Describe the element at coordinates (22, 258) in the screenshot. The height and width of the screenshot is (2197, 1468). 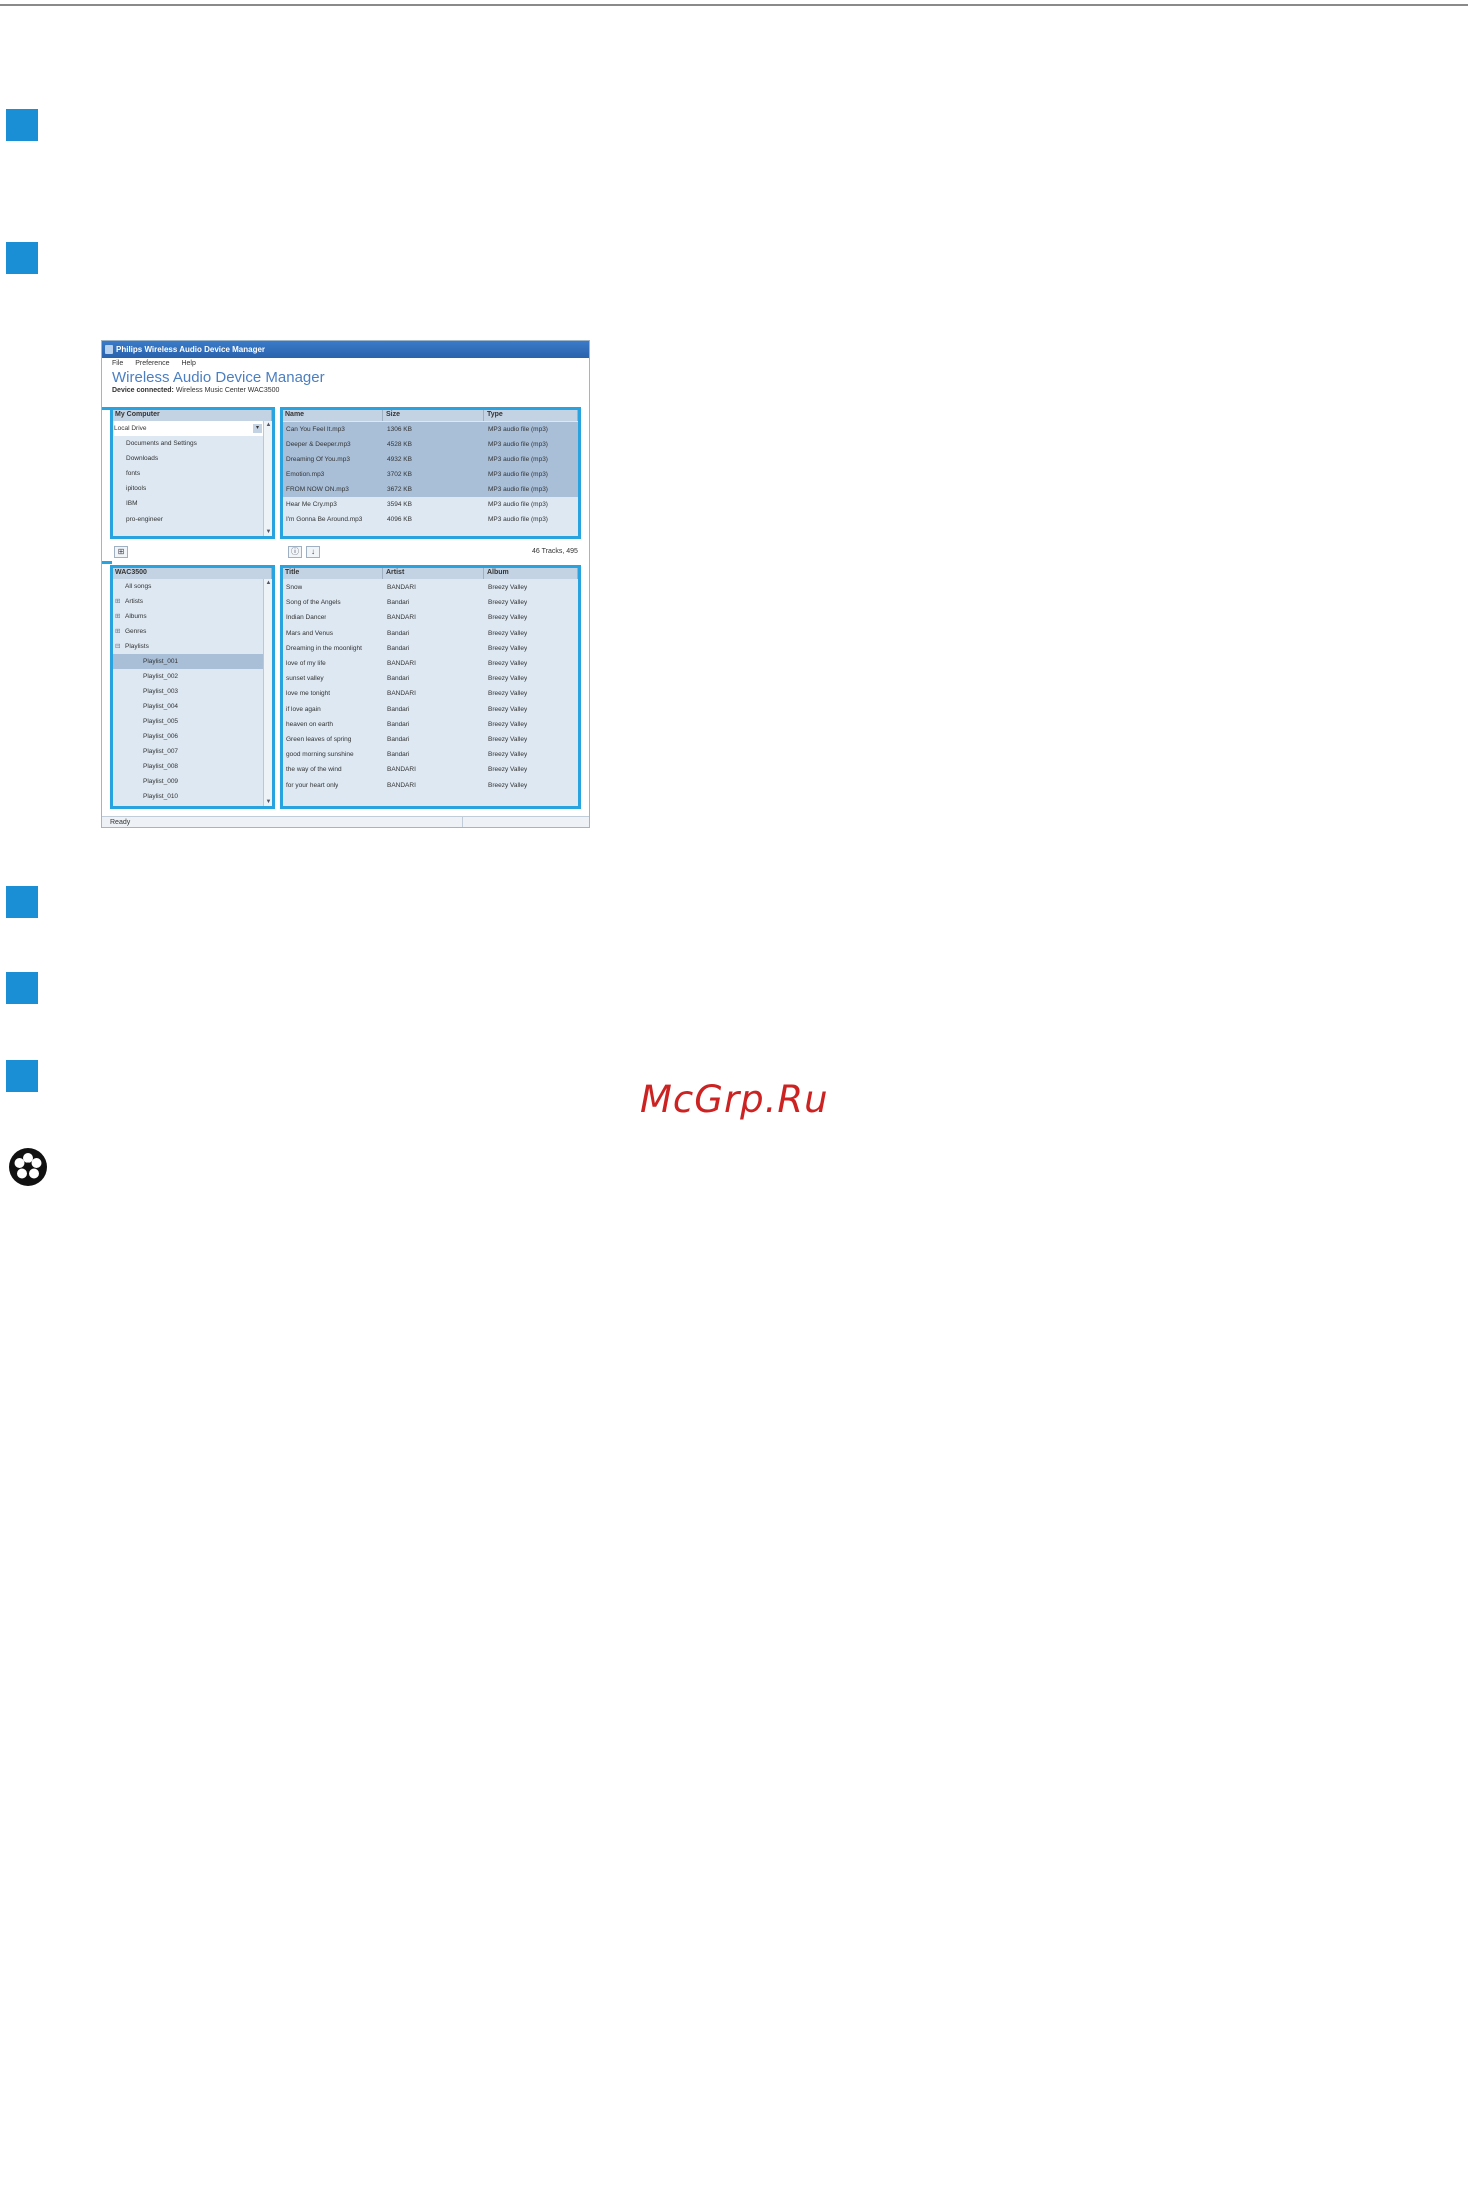
I see `step-2-marker` at that location.